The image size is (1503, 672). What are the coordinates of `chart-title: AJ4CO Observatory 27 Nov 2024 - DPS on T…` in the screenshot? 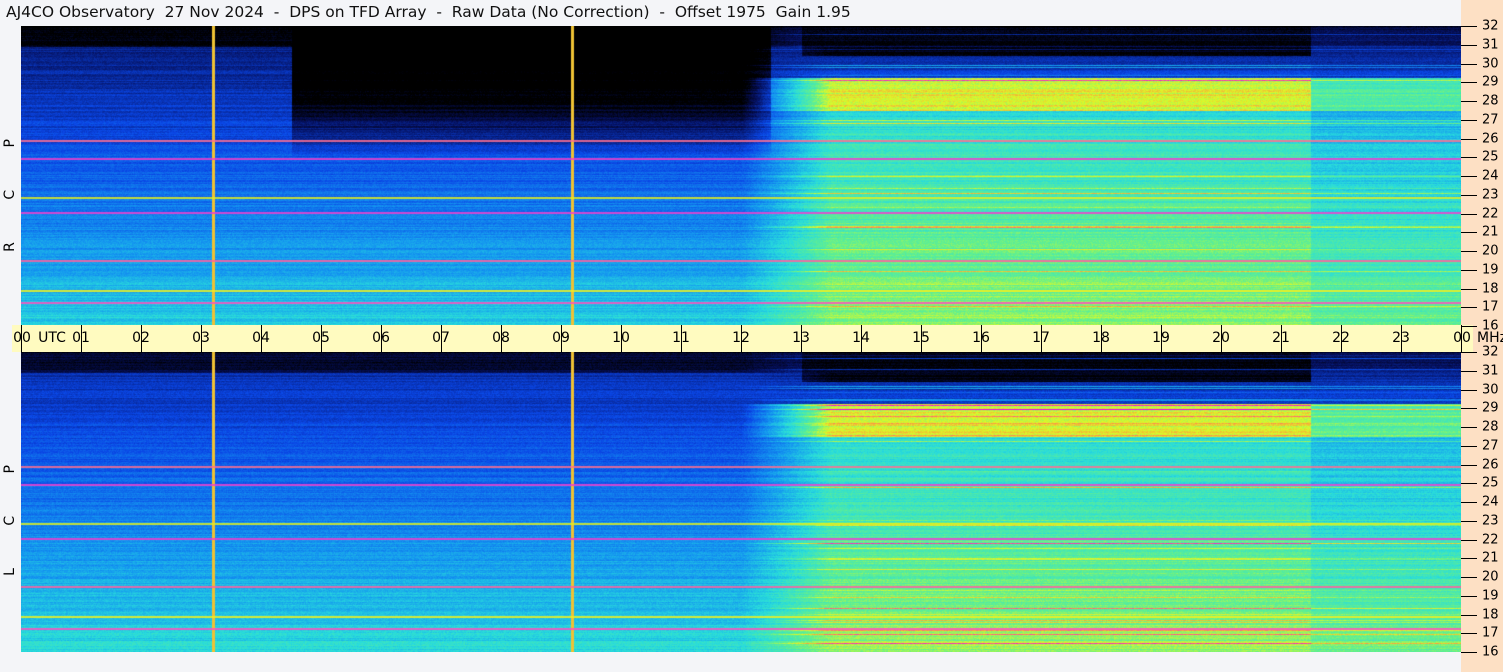 It's located at (428, 12).